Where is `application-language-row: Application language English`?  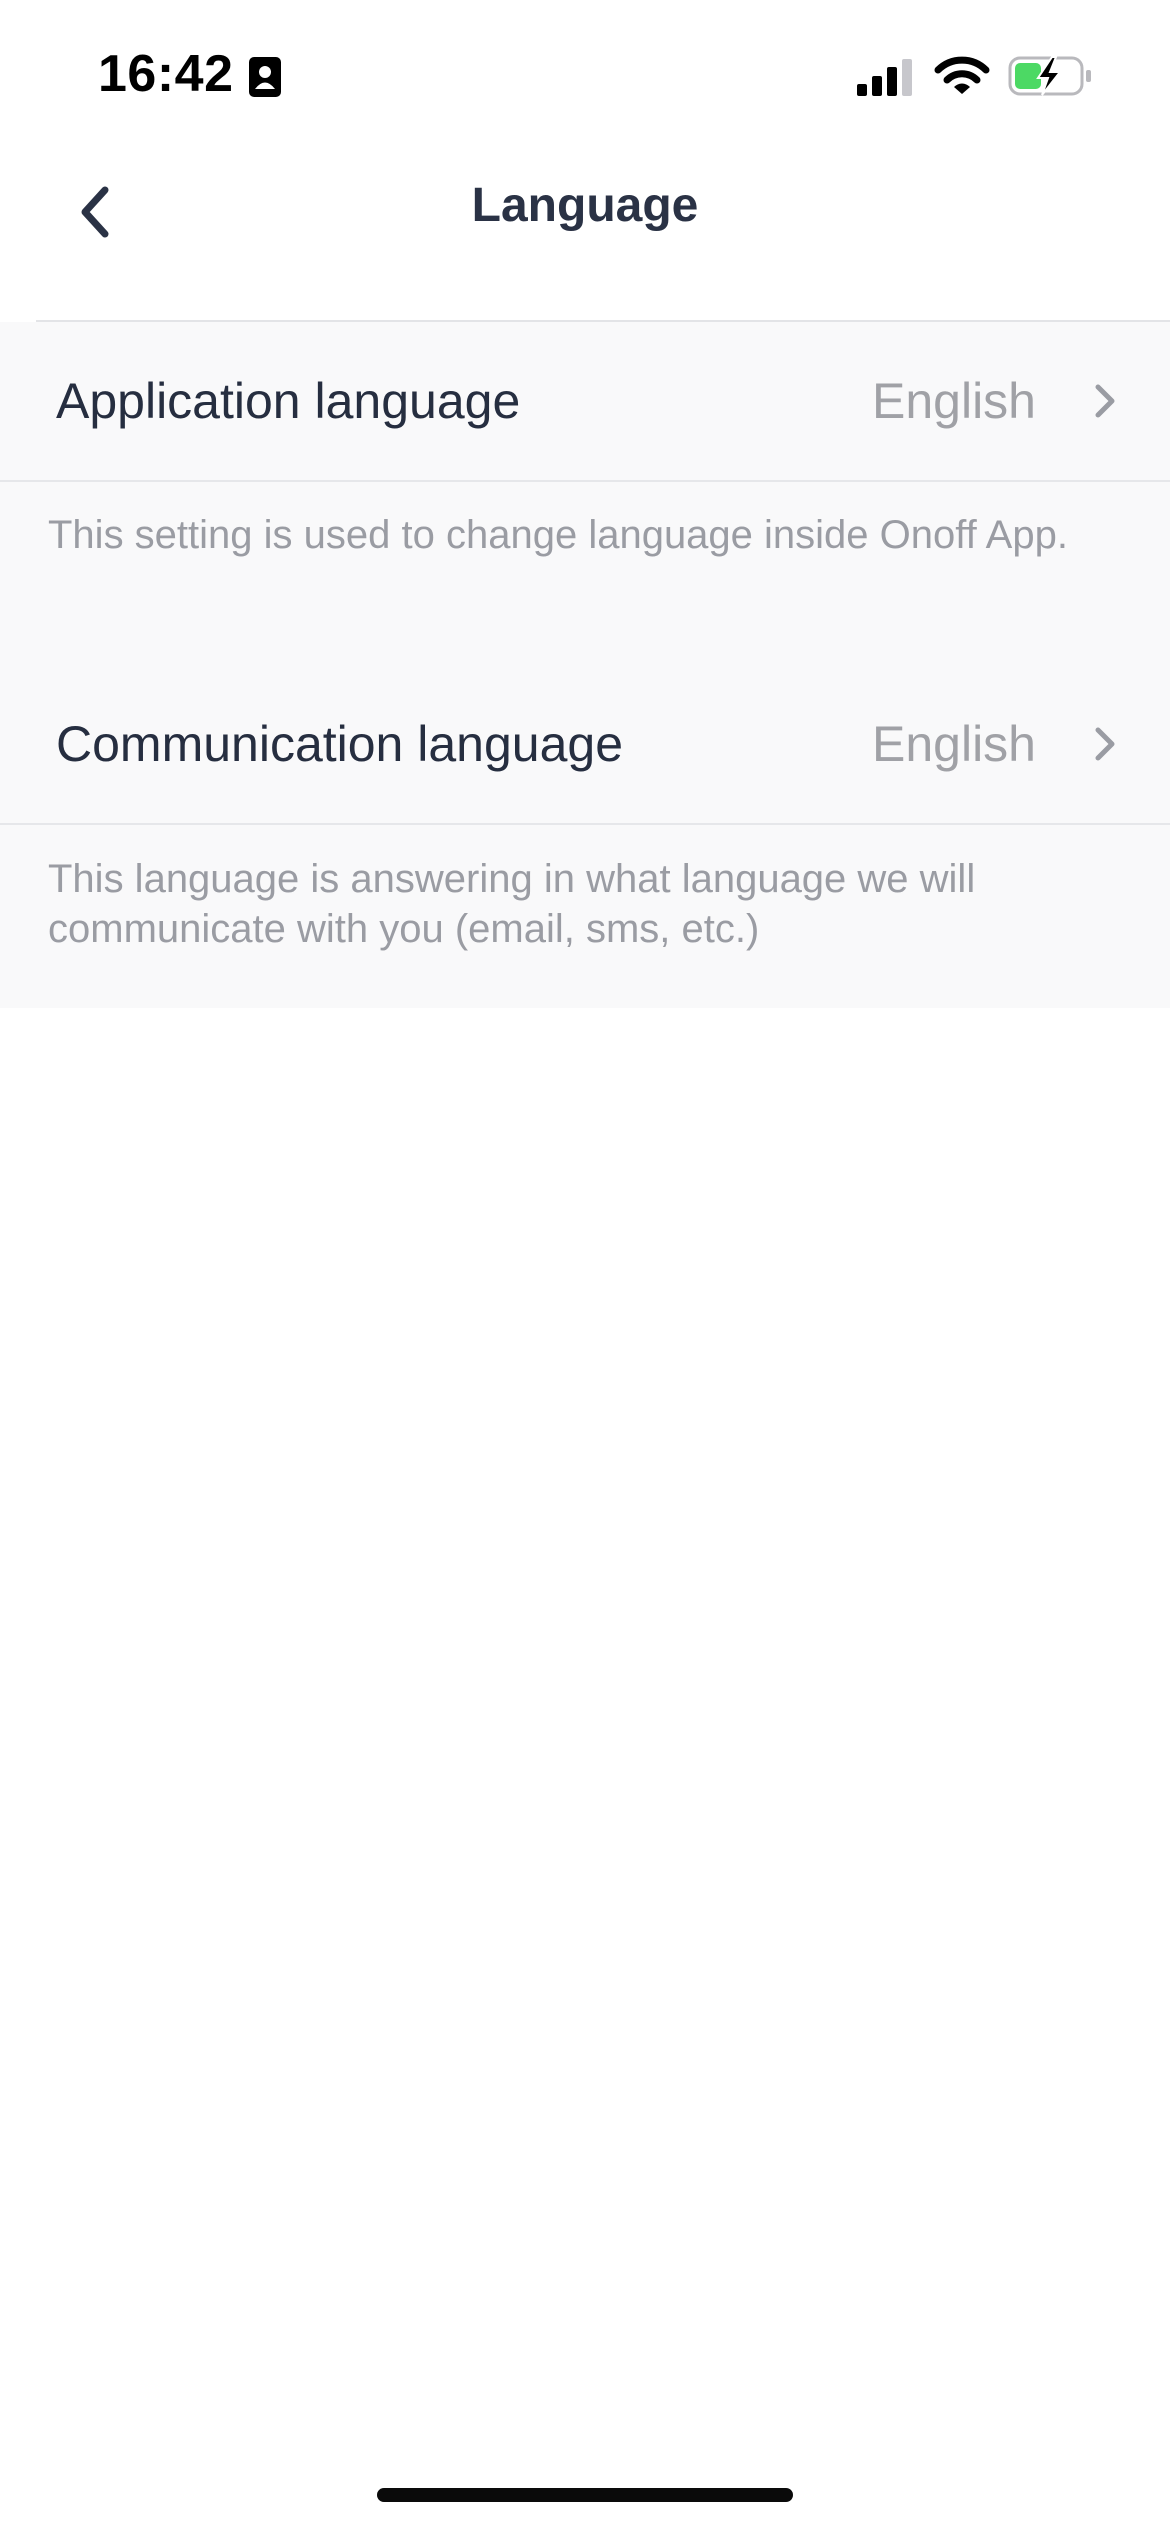
application-language-row: Application language English is located at coordinates (585, 401).